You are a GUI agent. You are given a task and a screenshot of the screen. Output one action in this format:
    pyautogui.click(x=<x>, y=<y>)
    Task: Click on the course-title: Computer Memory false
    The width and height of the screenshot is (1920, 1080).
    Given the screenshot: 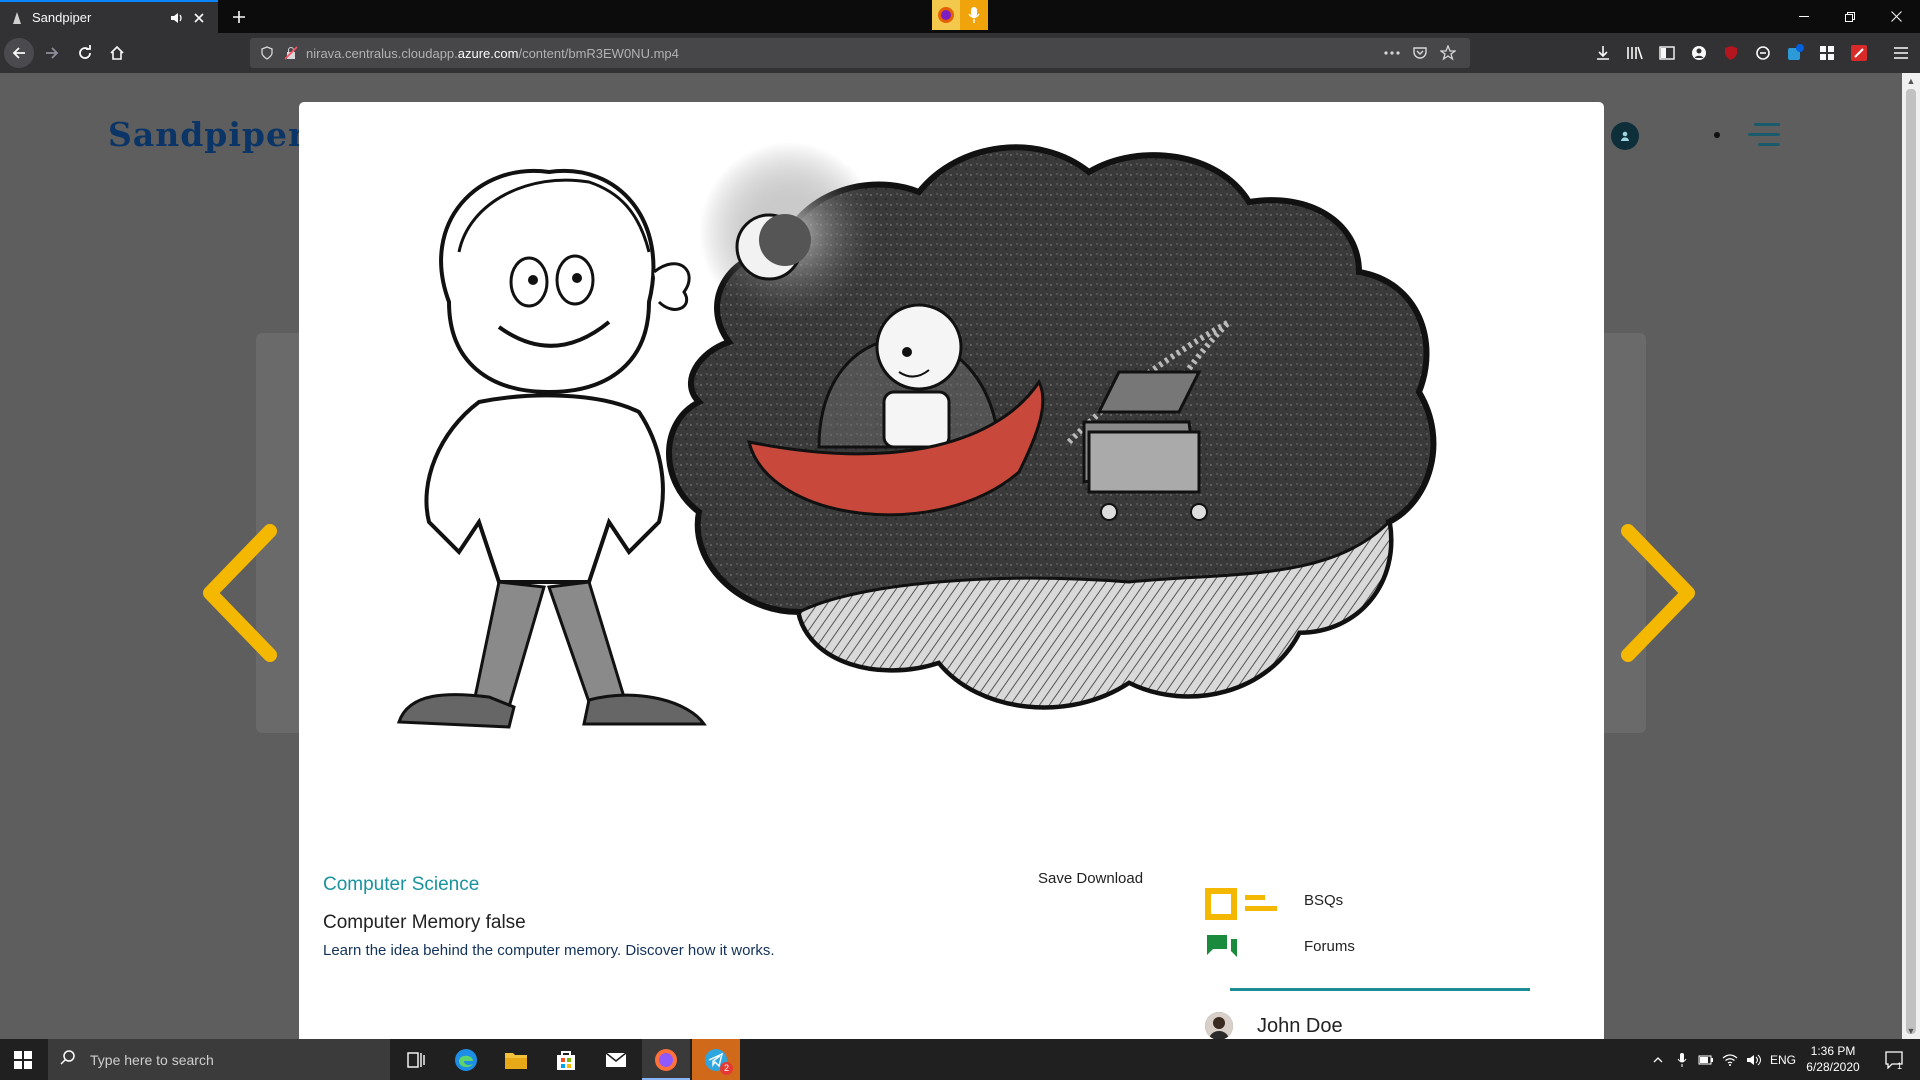 What is the action you would take?
    pyautogui.click(x=424, y=922)
    